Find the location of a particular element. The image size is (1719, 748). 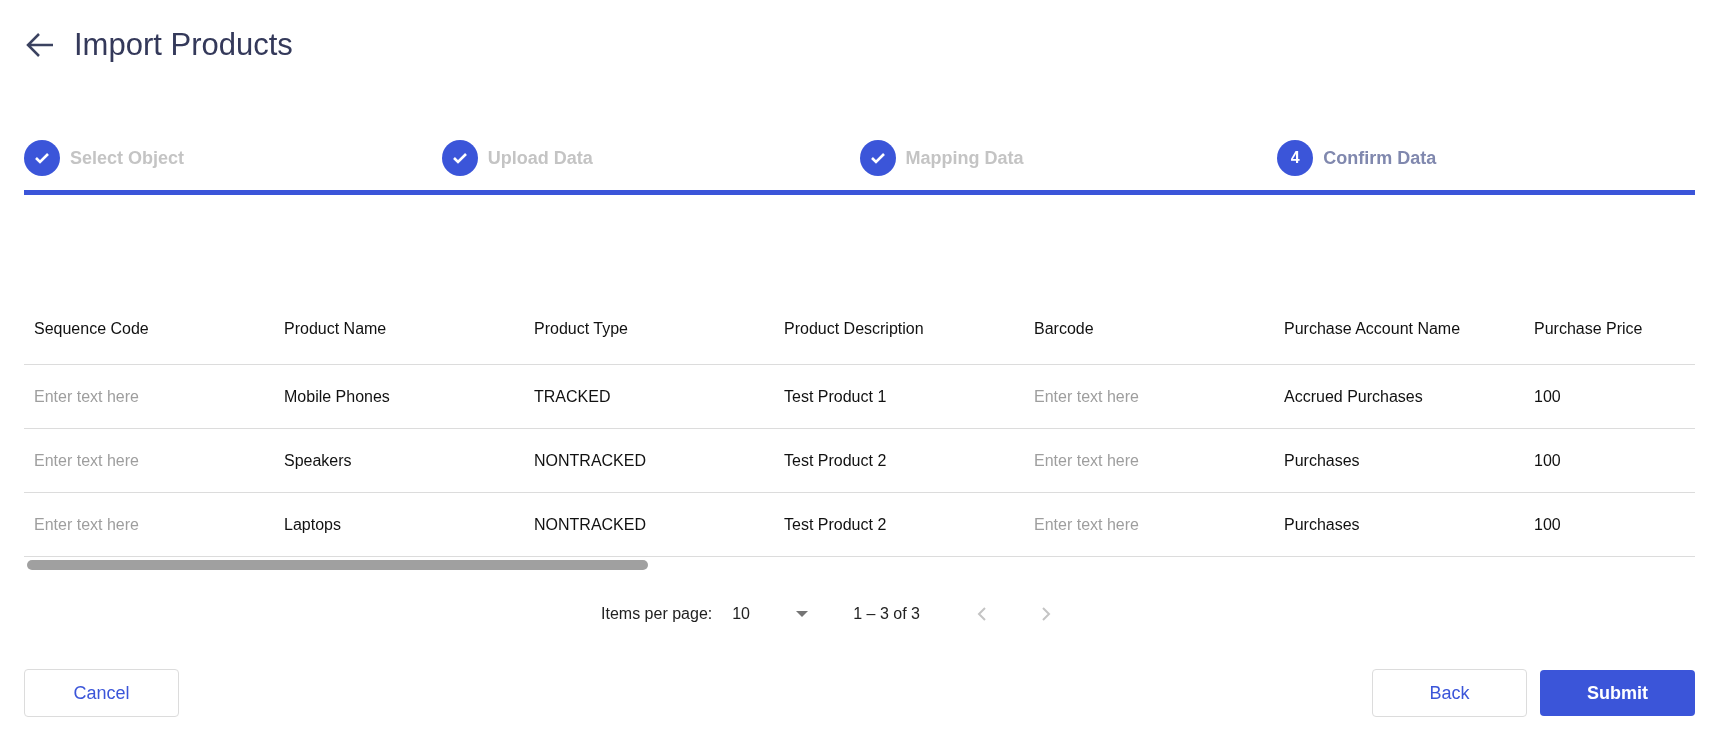

table-cell: Accrued Purchases is located at coordinates (1353, 396).